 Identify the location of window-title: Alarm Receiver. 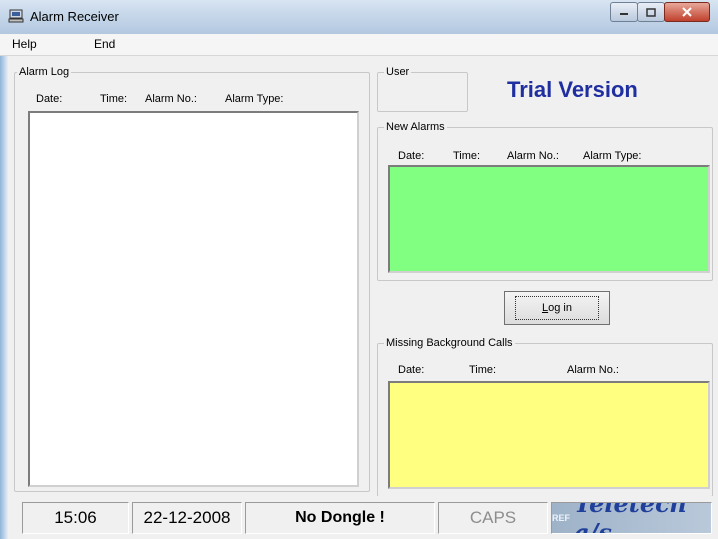
(74, 16).